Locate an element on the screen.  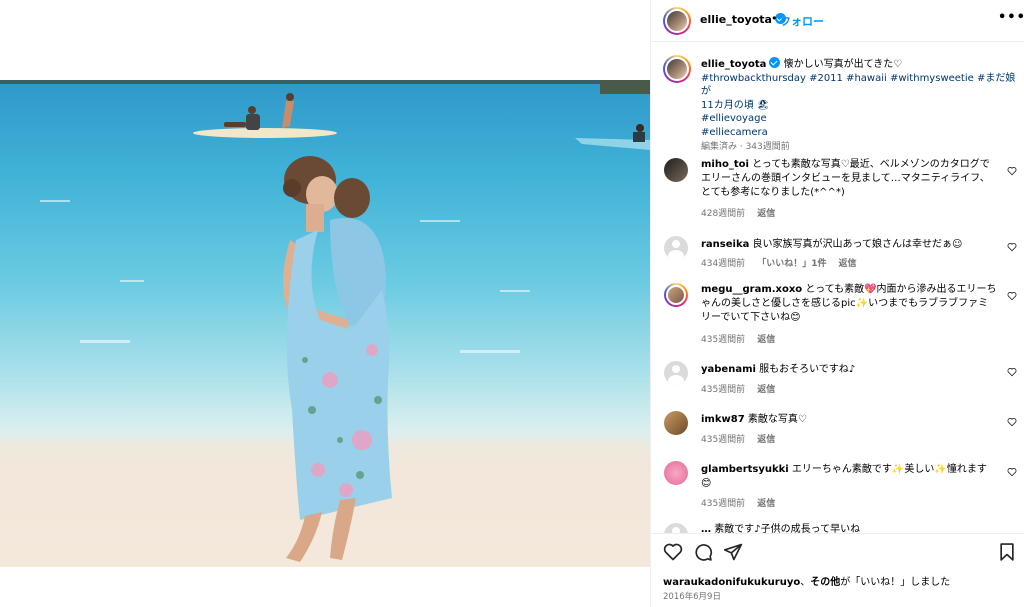
comment-text: imkw87 素敵な写真♡ is located at coordinates (849, 420).